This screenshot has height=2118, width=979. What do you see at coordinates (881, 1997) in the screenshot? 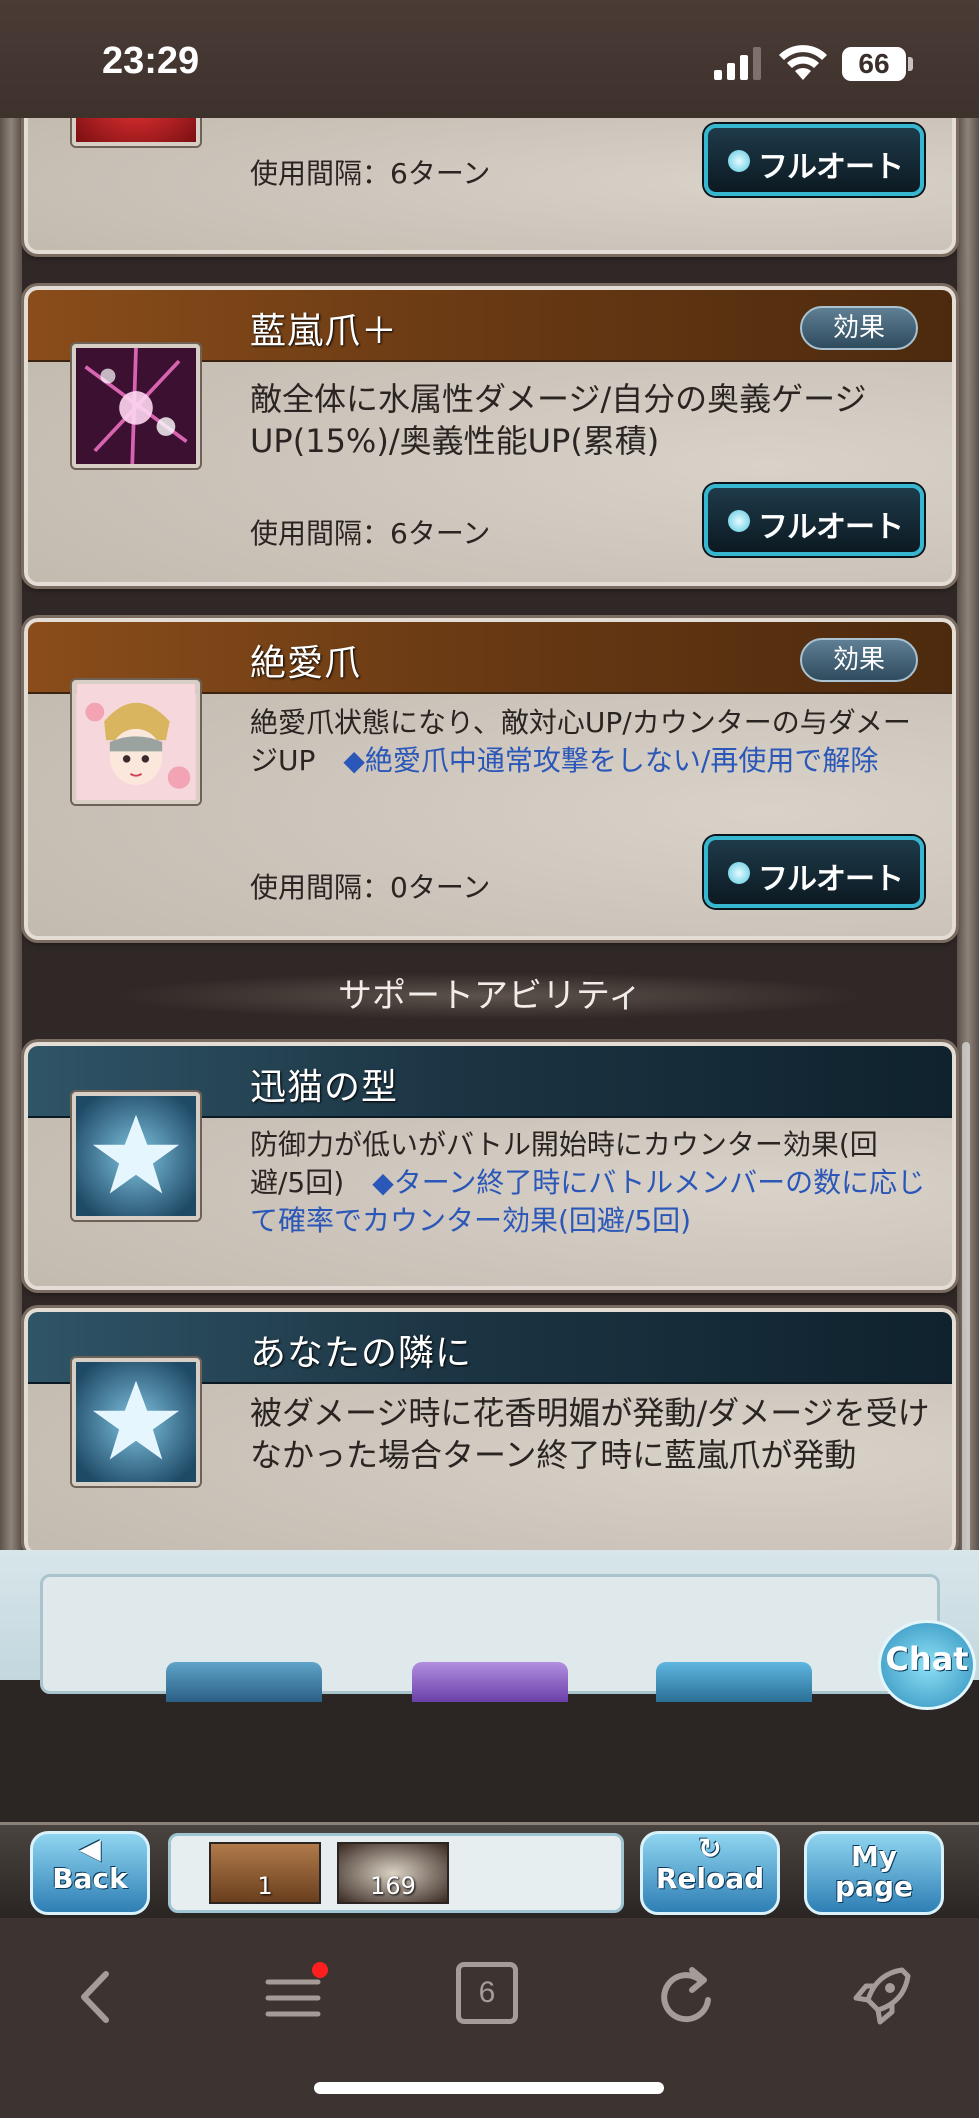
I see `rocket-icon` at bounding box center [881, 1997].